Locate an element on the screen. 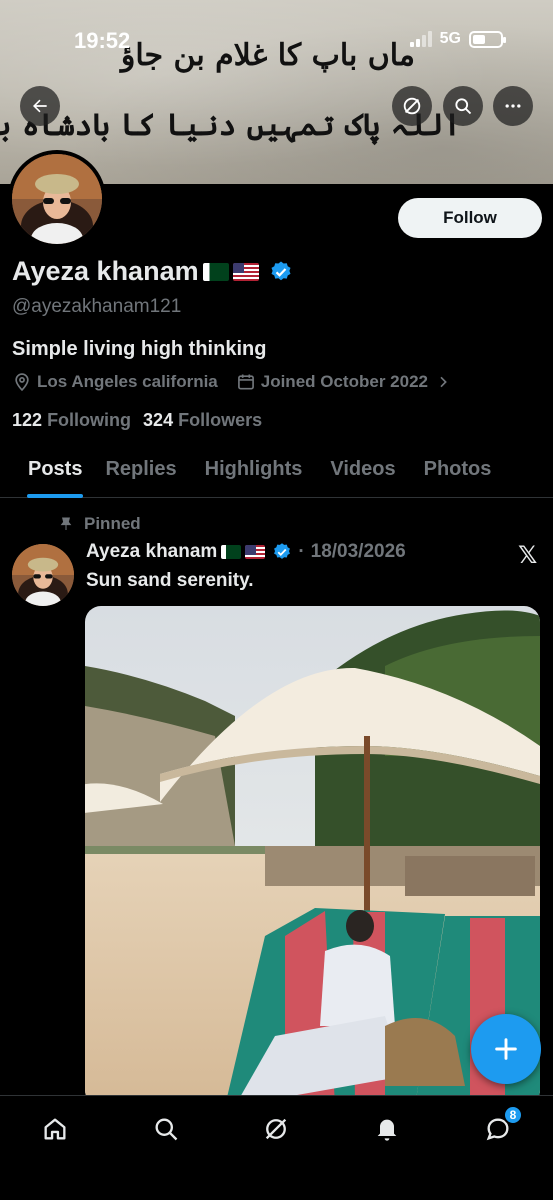  tab-videos: Videos is located at coordinates (362, 471).